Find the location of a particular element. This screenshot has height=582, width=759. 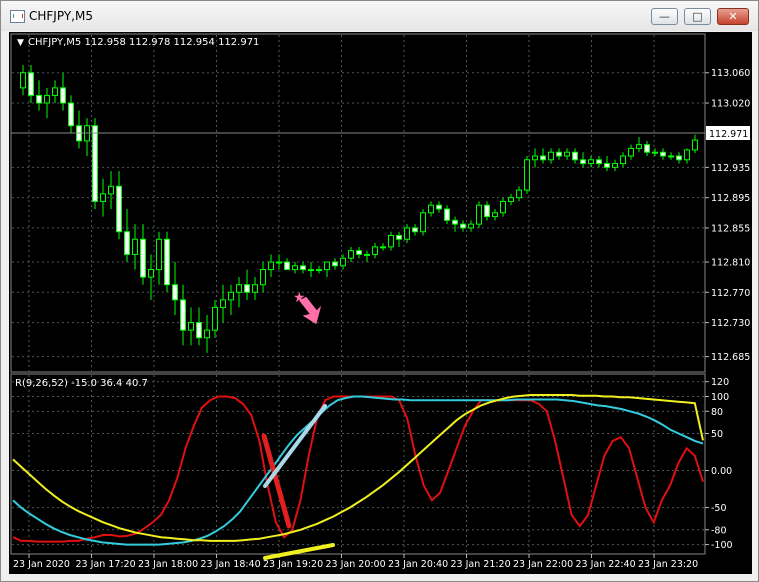

time-tick-label: 23 Jan 23:20 is located at coordinates (668, 564).